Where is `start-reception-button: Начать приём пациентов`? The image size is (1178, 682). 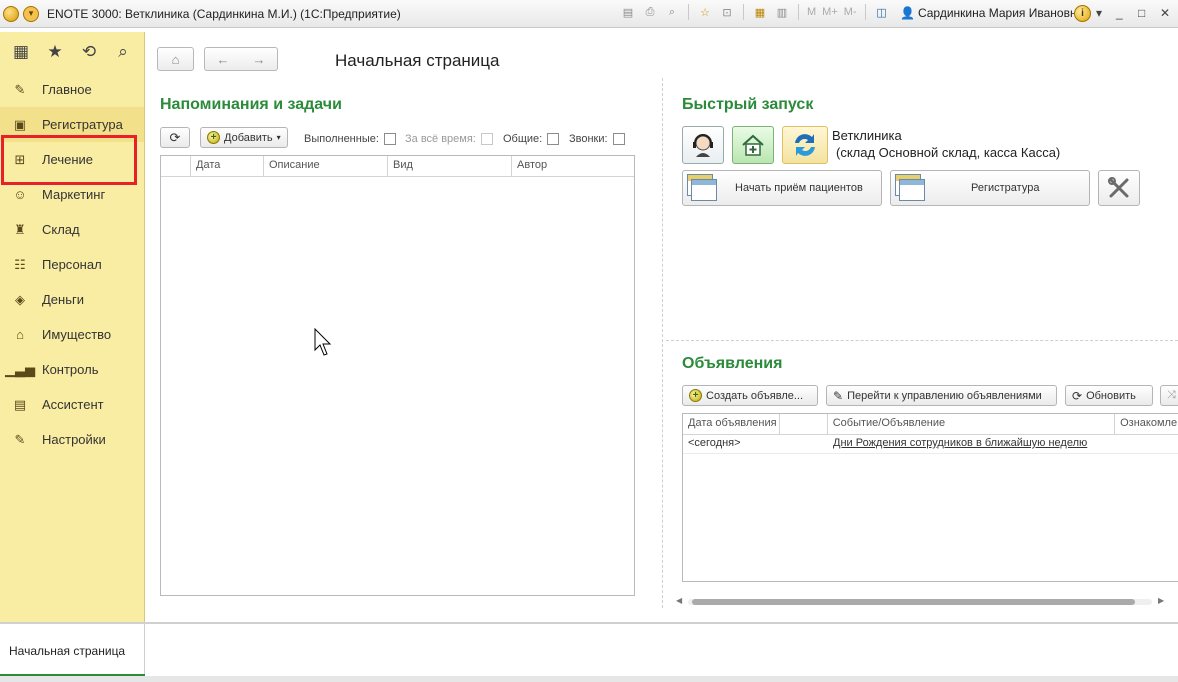
start-reception-button: Начать приём пациентов is located at coordinates (782, 188).